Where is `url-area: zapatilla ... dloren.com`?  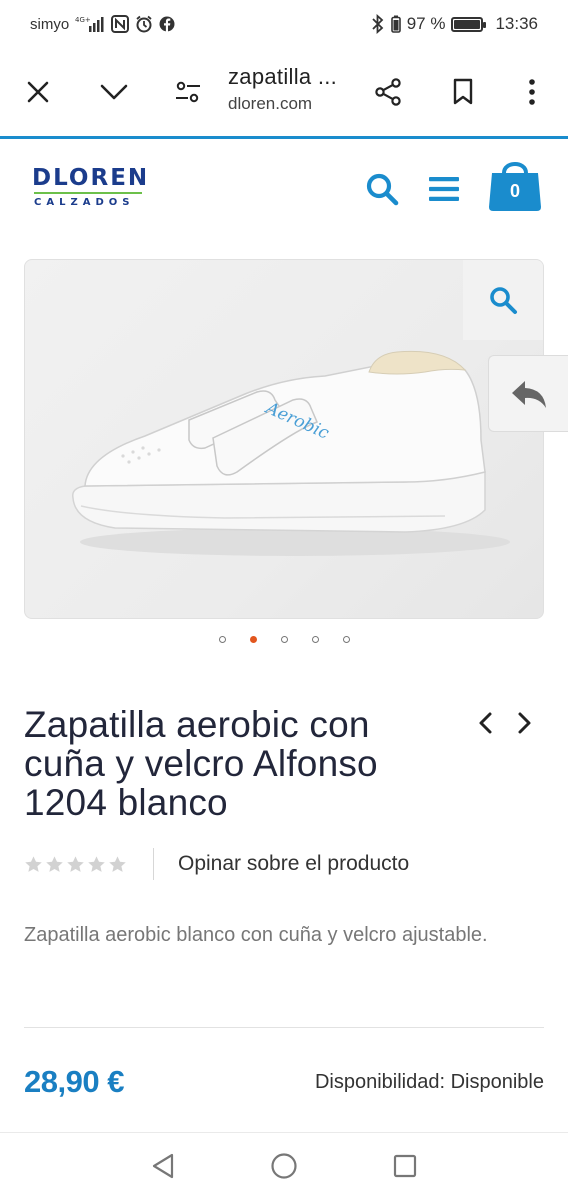
url-area: zapatilla ... dloren.com is located at coordinates (282, 89).